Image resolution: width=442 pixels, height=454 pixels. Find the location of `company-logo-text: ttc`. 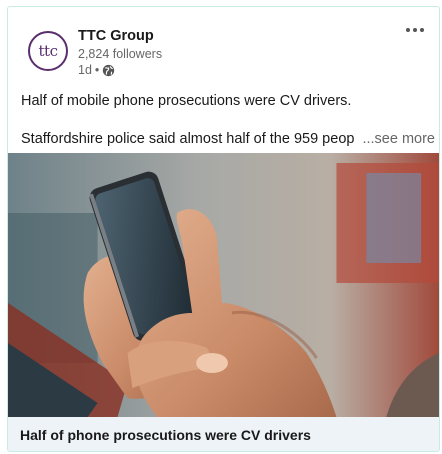

company-logo-text: ttc is located at coordinates (48, 50).